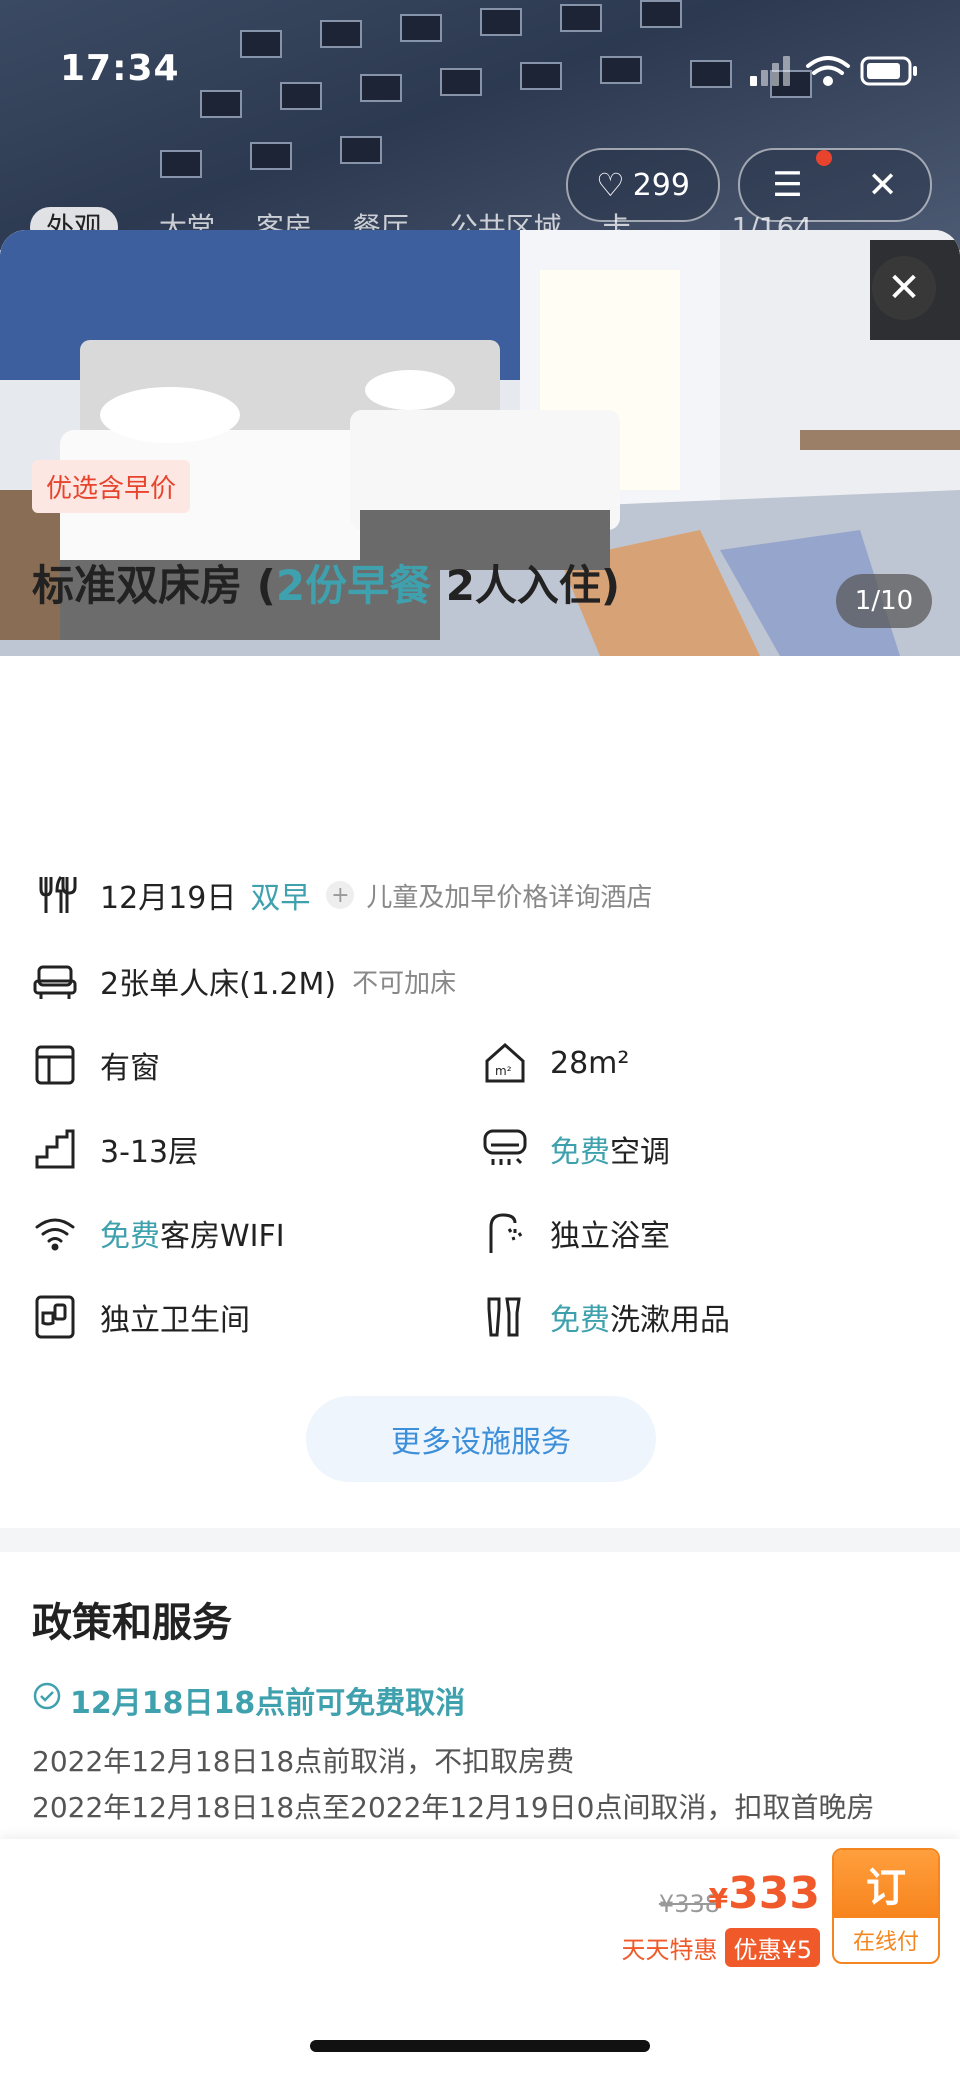 This screenshot has width=960, height=2079. I want to click on favorite-count: 299, so click(661, 185).